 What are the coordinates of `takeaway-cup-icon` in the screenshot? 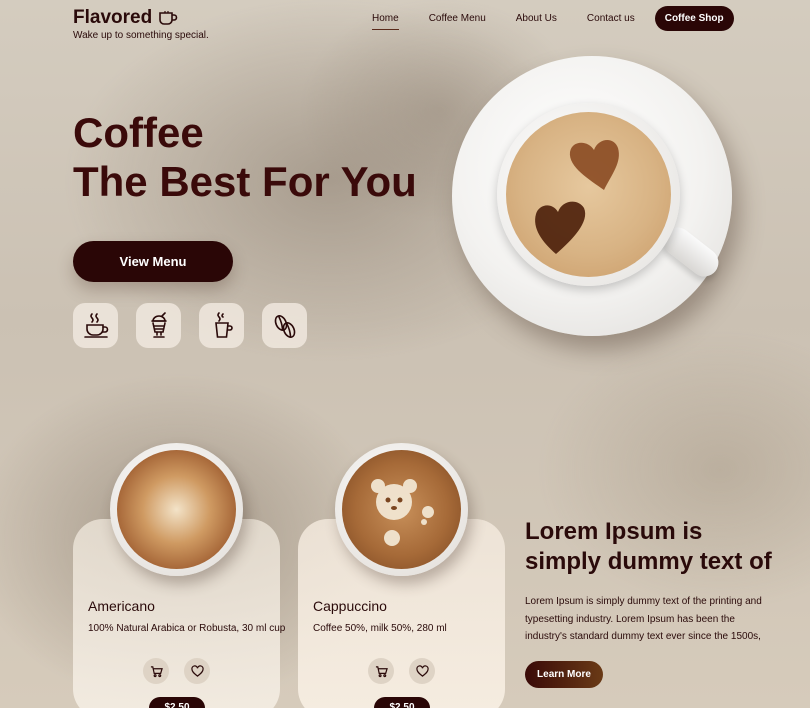 It's located at (221, 325).